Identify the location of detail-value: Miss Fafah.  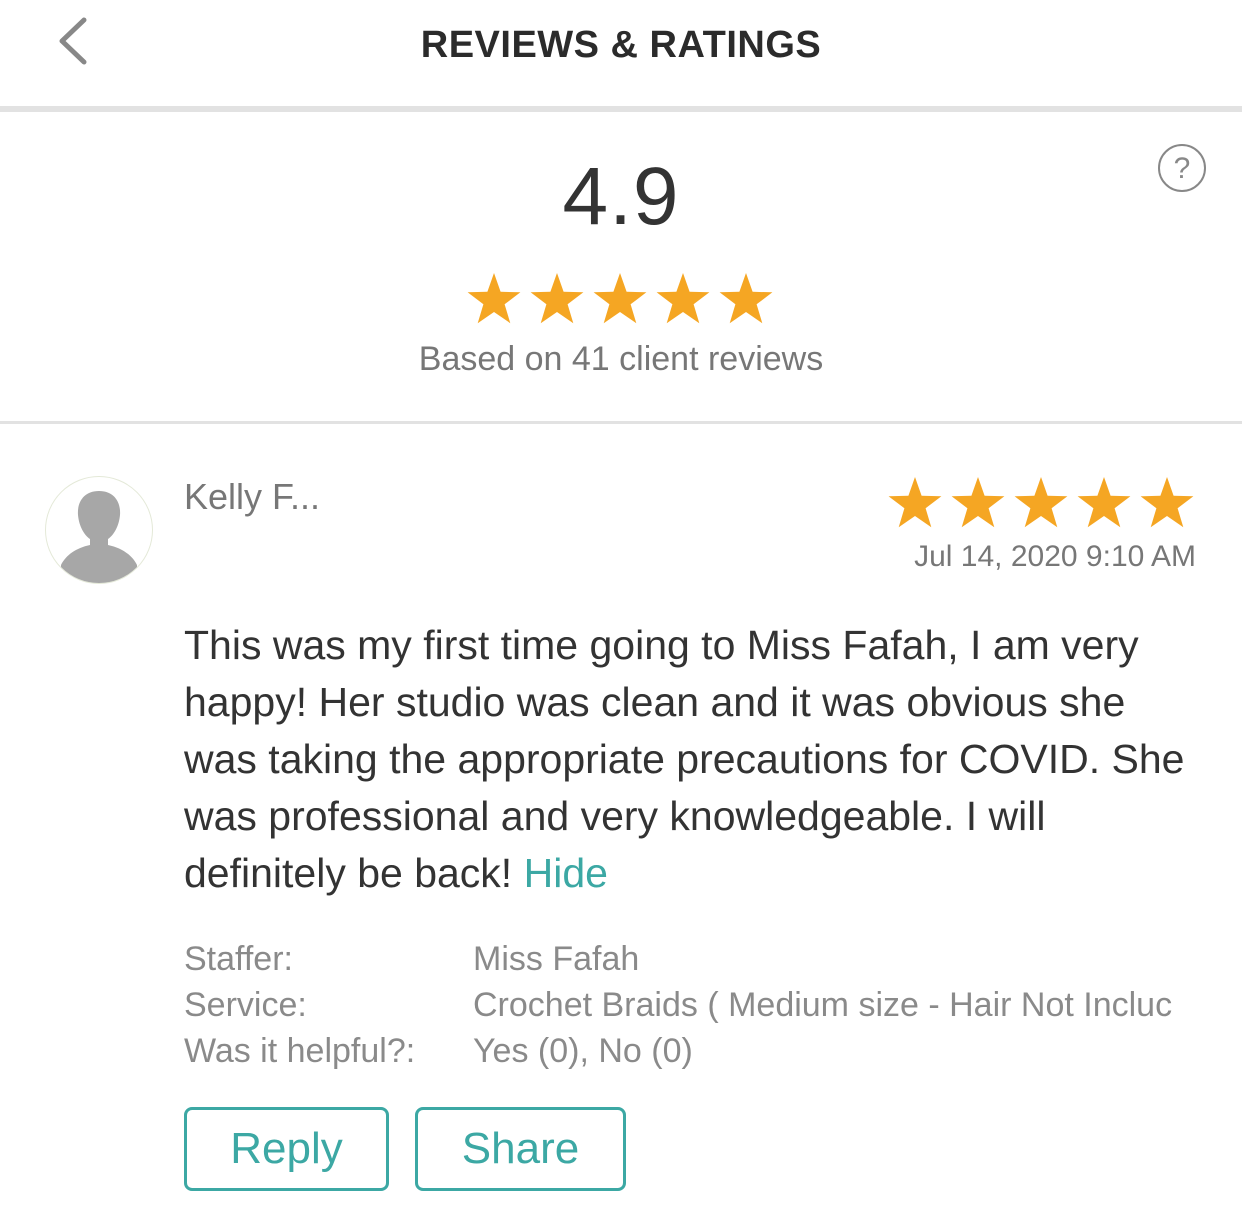
(556, 959).